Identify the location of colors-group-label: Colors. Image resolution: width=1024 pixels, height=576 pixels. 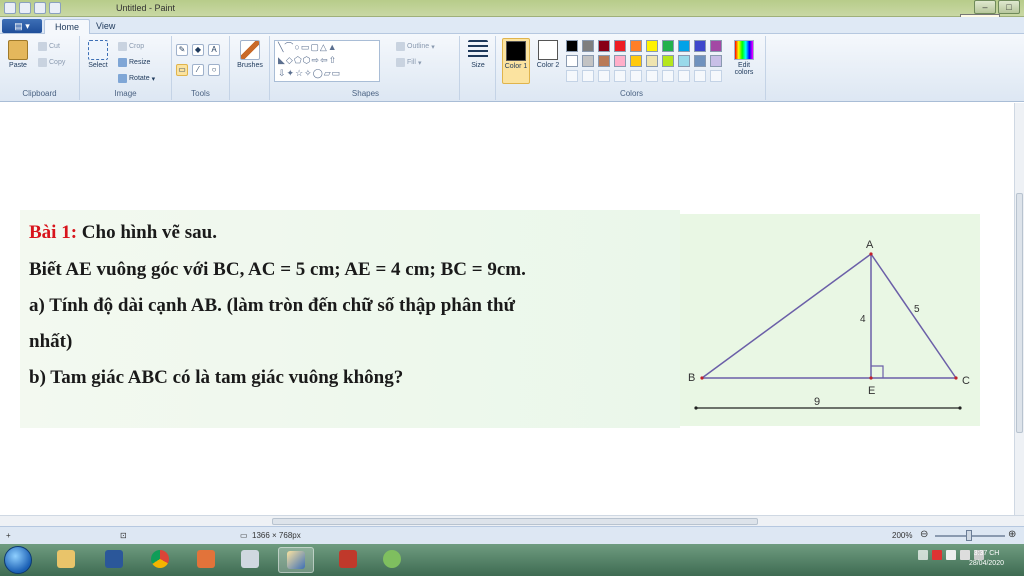
(631, 93).